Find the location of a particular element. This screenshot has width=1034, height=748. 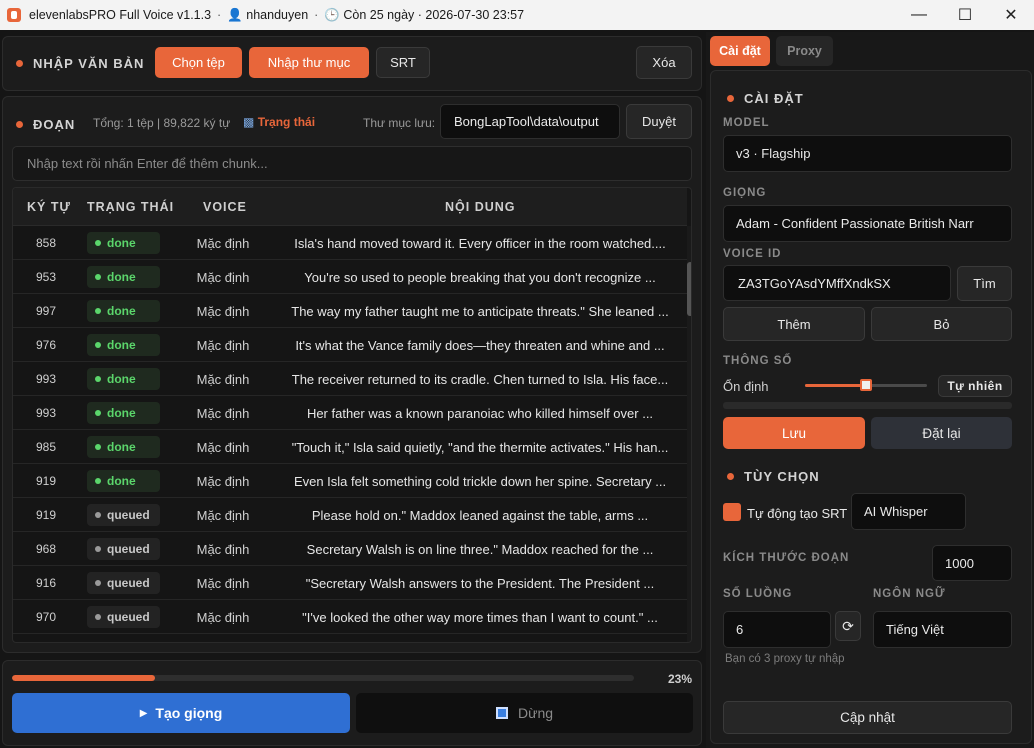

voice-id-label: VOICE ID is located at coordinates (752, 254).